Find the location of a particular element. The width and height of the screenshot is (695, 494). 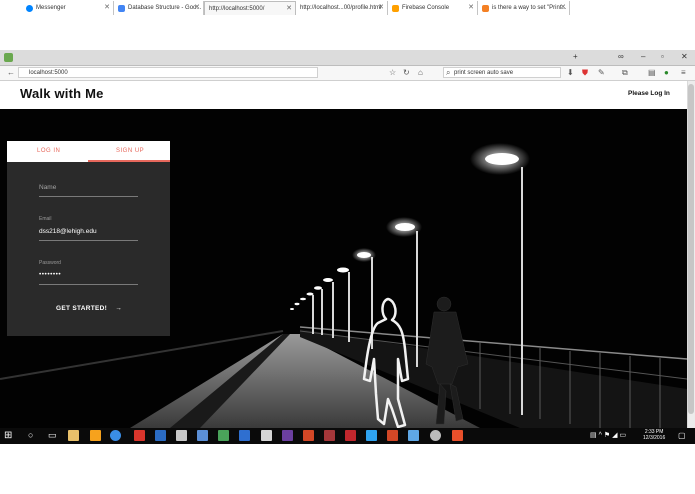

calculator-icon is located at coordinates (181, 435).